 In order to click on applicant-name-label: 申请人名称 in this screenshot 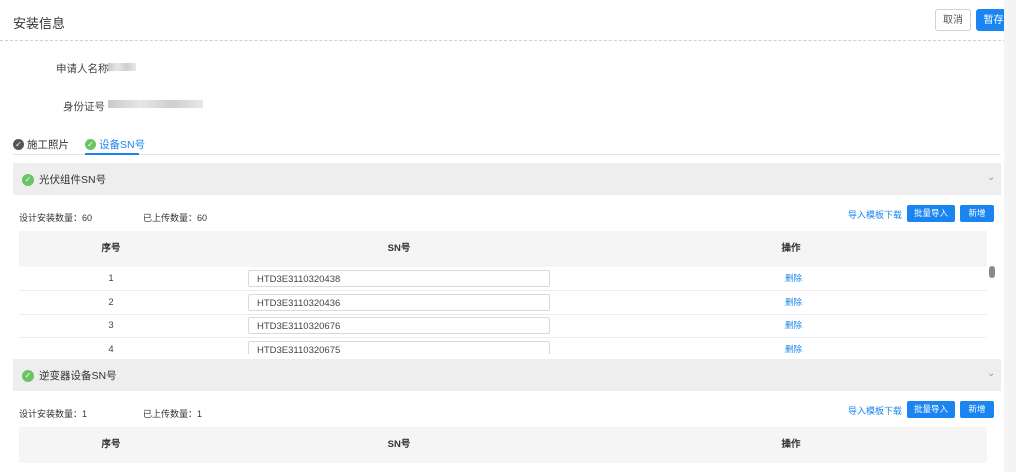, I will do `click(82, 69)`.